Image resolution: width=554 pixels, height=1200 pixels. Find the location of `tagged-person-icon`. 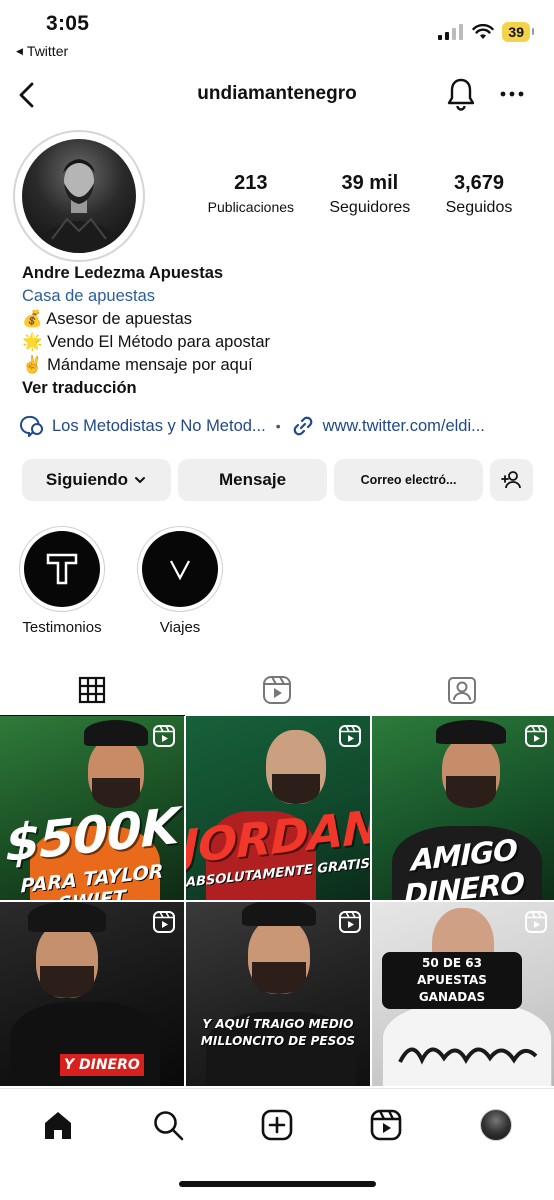

tagged-person-icon is located at coordinates (461, 690).